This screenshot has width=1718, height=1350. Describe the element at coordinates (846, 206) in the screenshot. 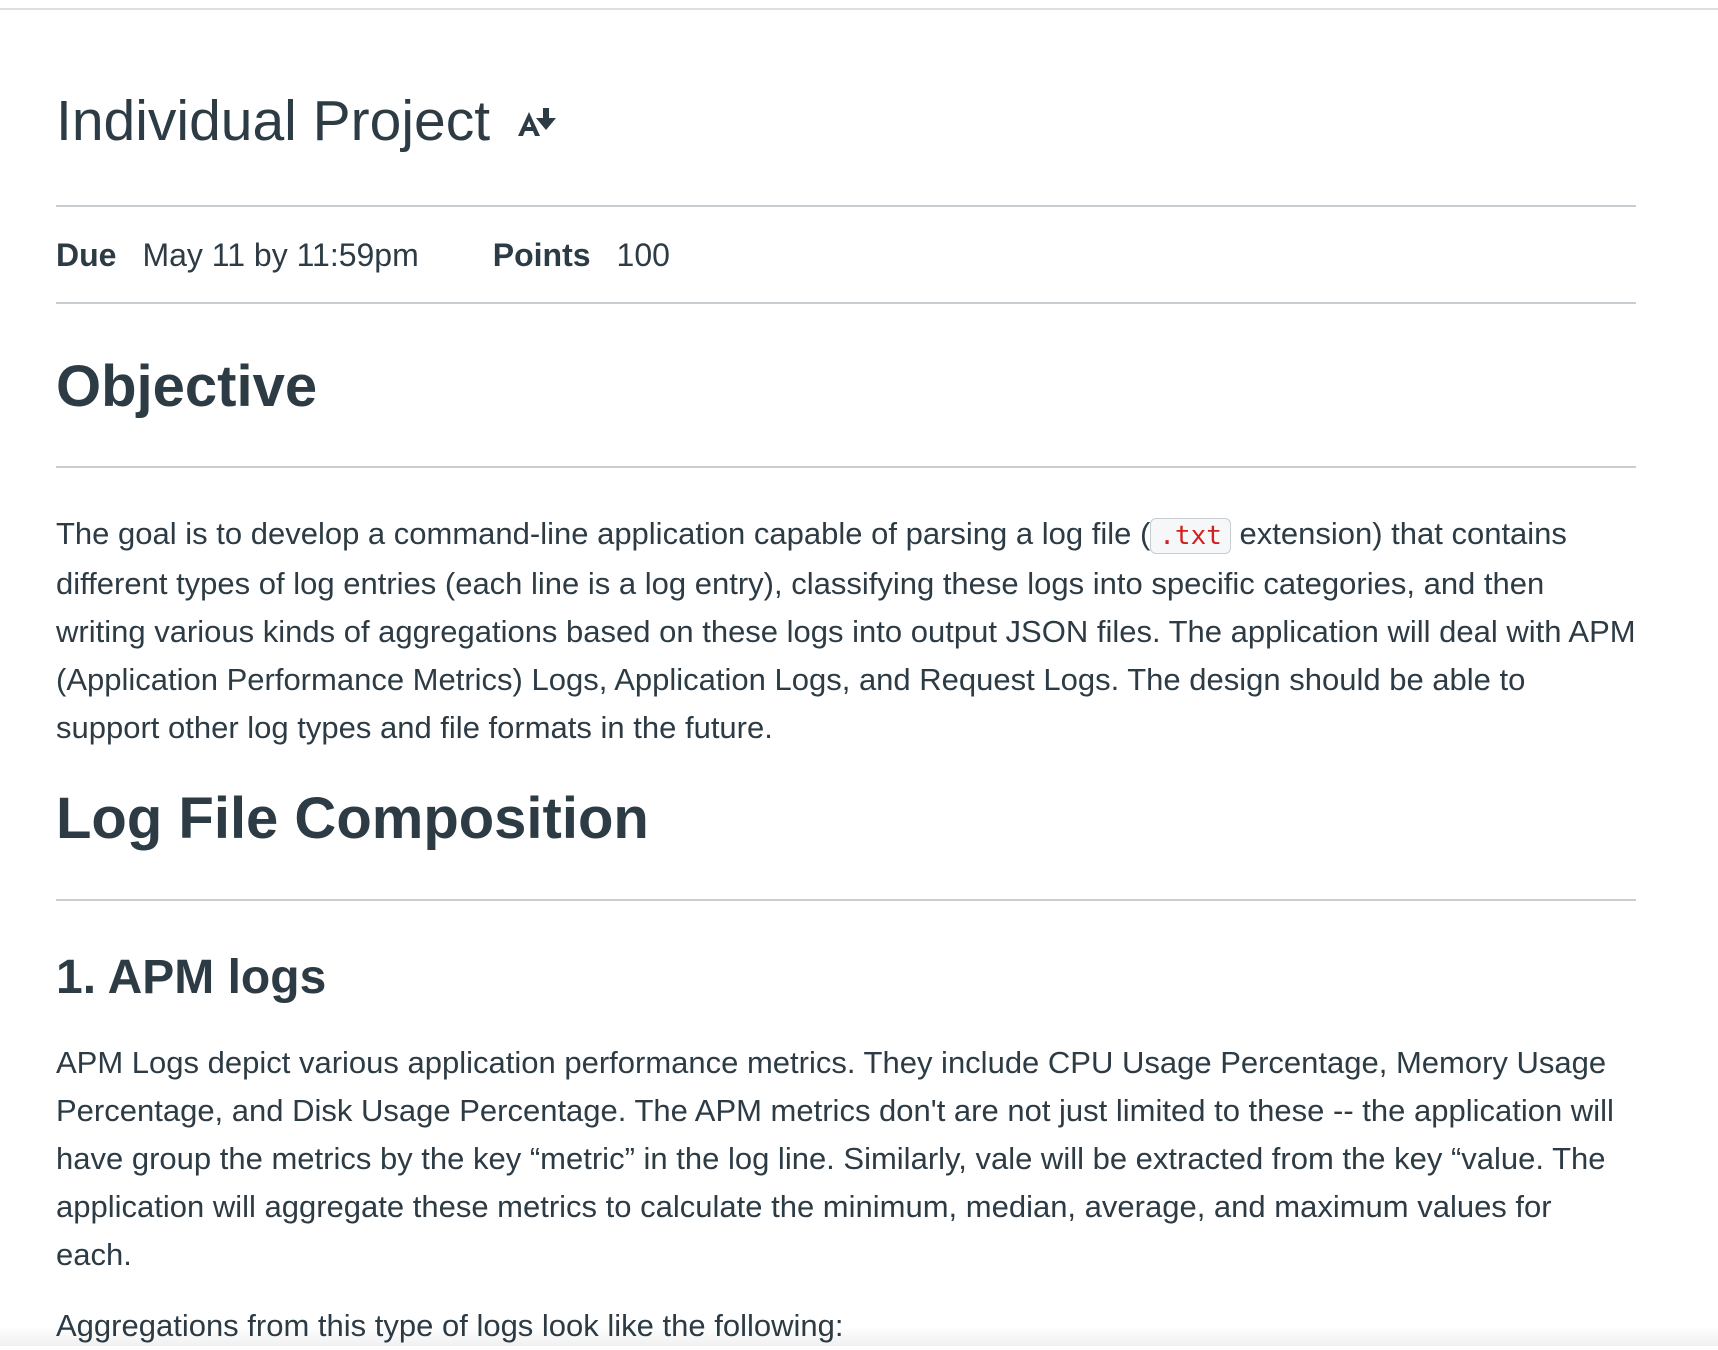

I see `title-divider` at that location.